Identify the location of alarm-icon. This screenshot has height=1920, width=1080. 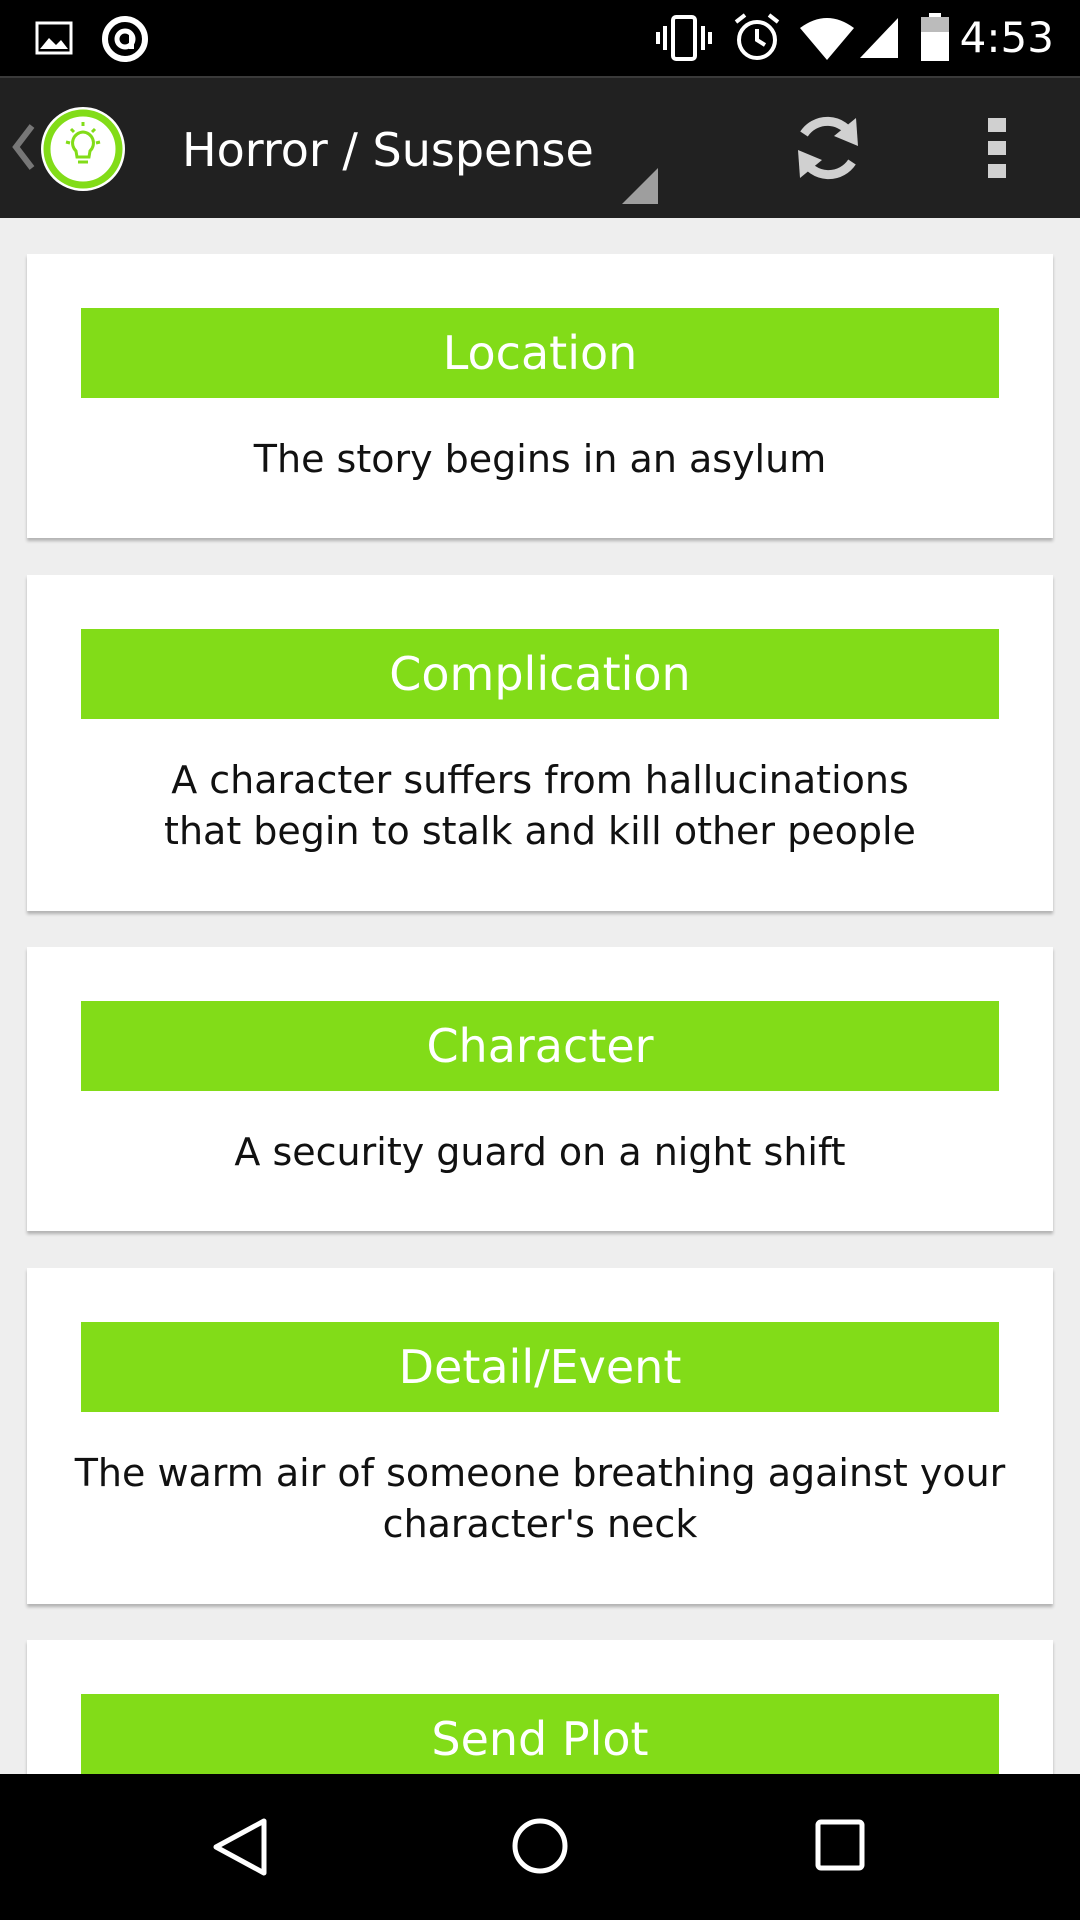
(757, 36).